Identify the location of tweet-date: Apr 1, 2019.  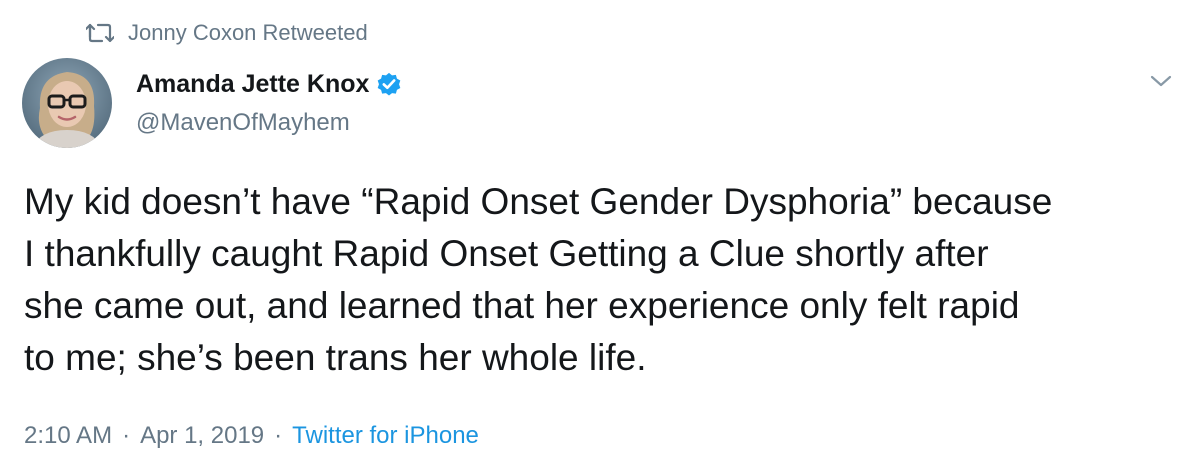
(202, 436).